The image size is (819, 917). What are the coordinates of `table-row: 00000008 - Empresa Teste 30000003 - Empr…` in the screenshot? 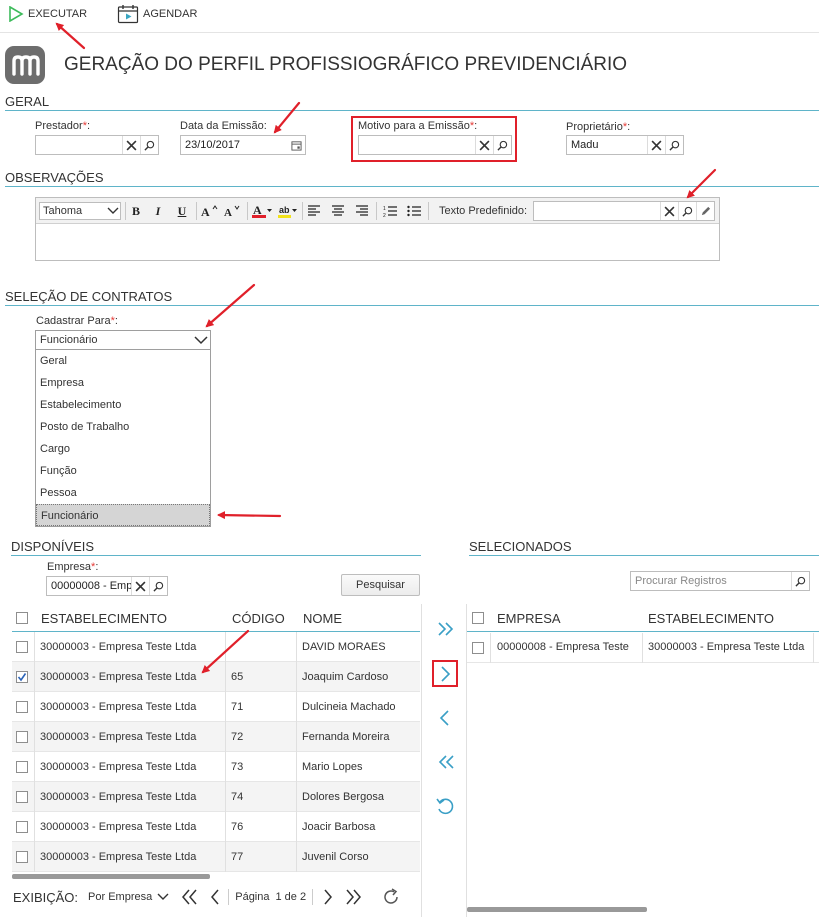 It's located at (643, 648).